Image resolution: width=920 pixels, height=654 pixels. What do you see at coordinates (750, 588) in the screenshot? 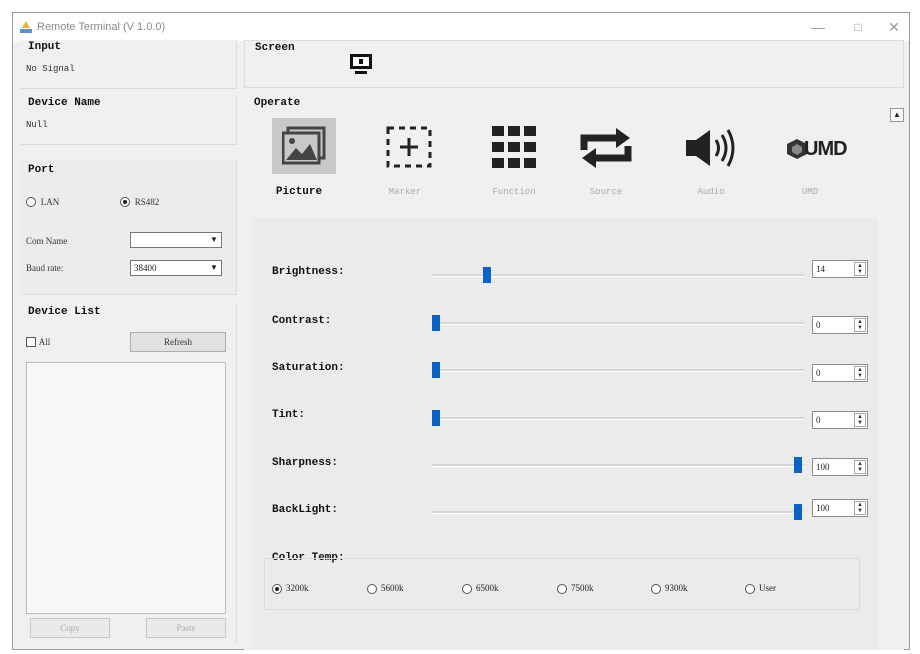
I see `radio-user` at bounding box center [750, 588].